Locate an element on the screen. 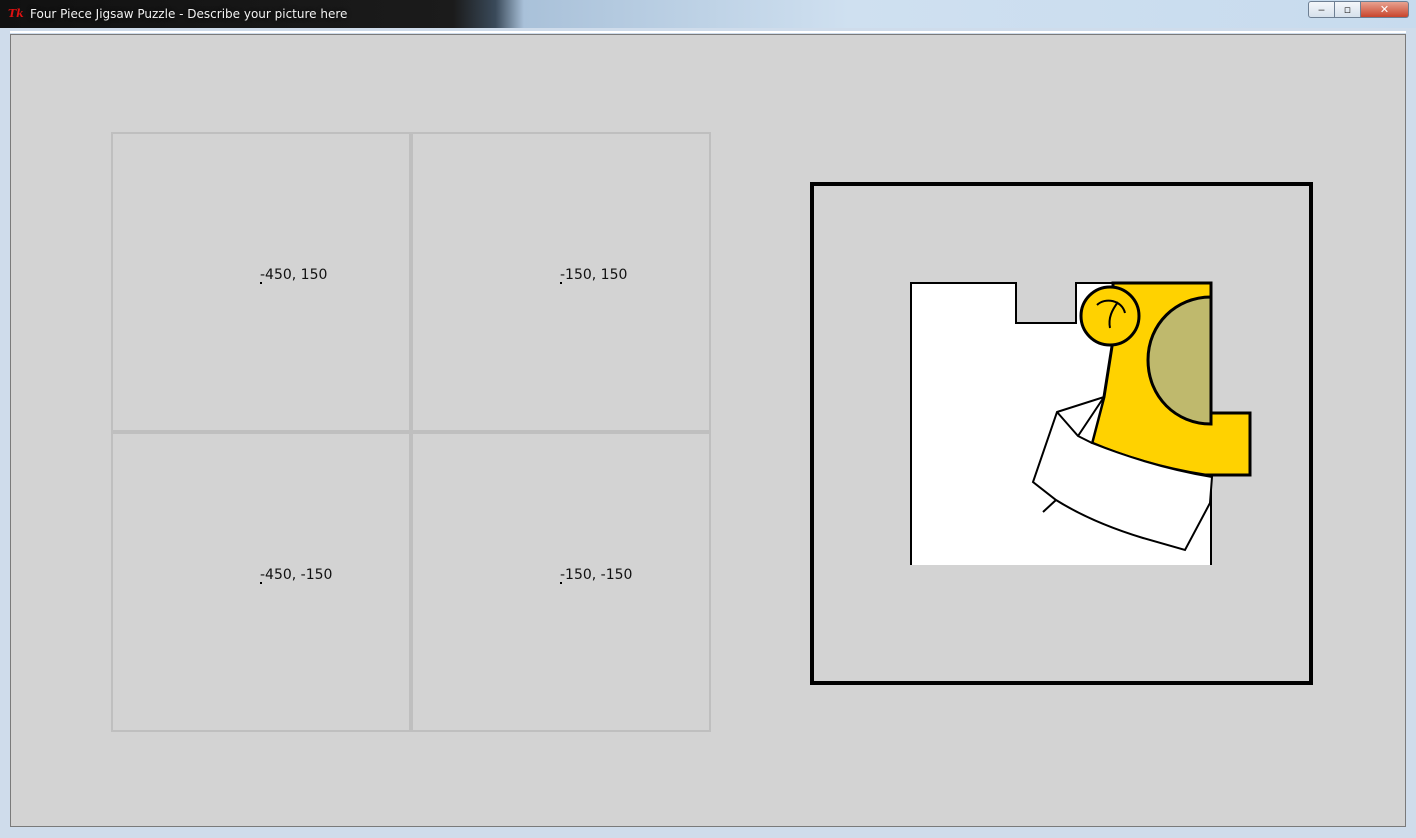  maximize-button: ▫ is located at coordinates (1348, 9).